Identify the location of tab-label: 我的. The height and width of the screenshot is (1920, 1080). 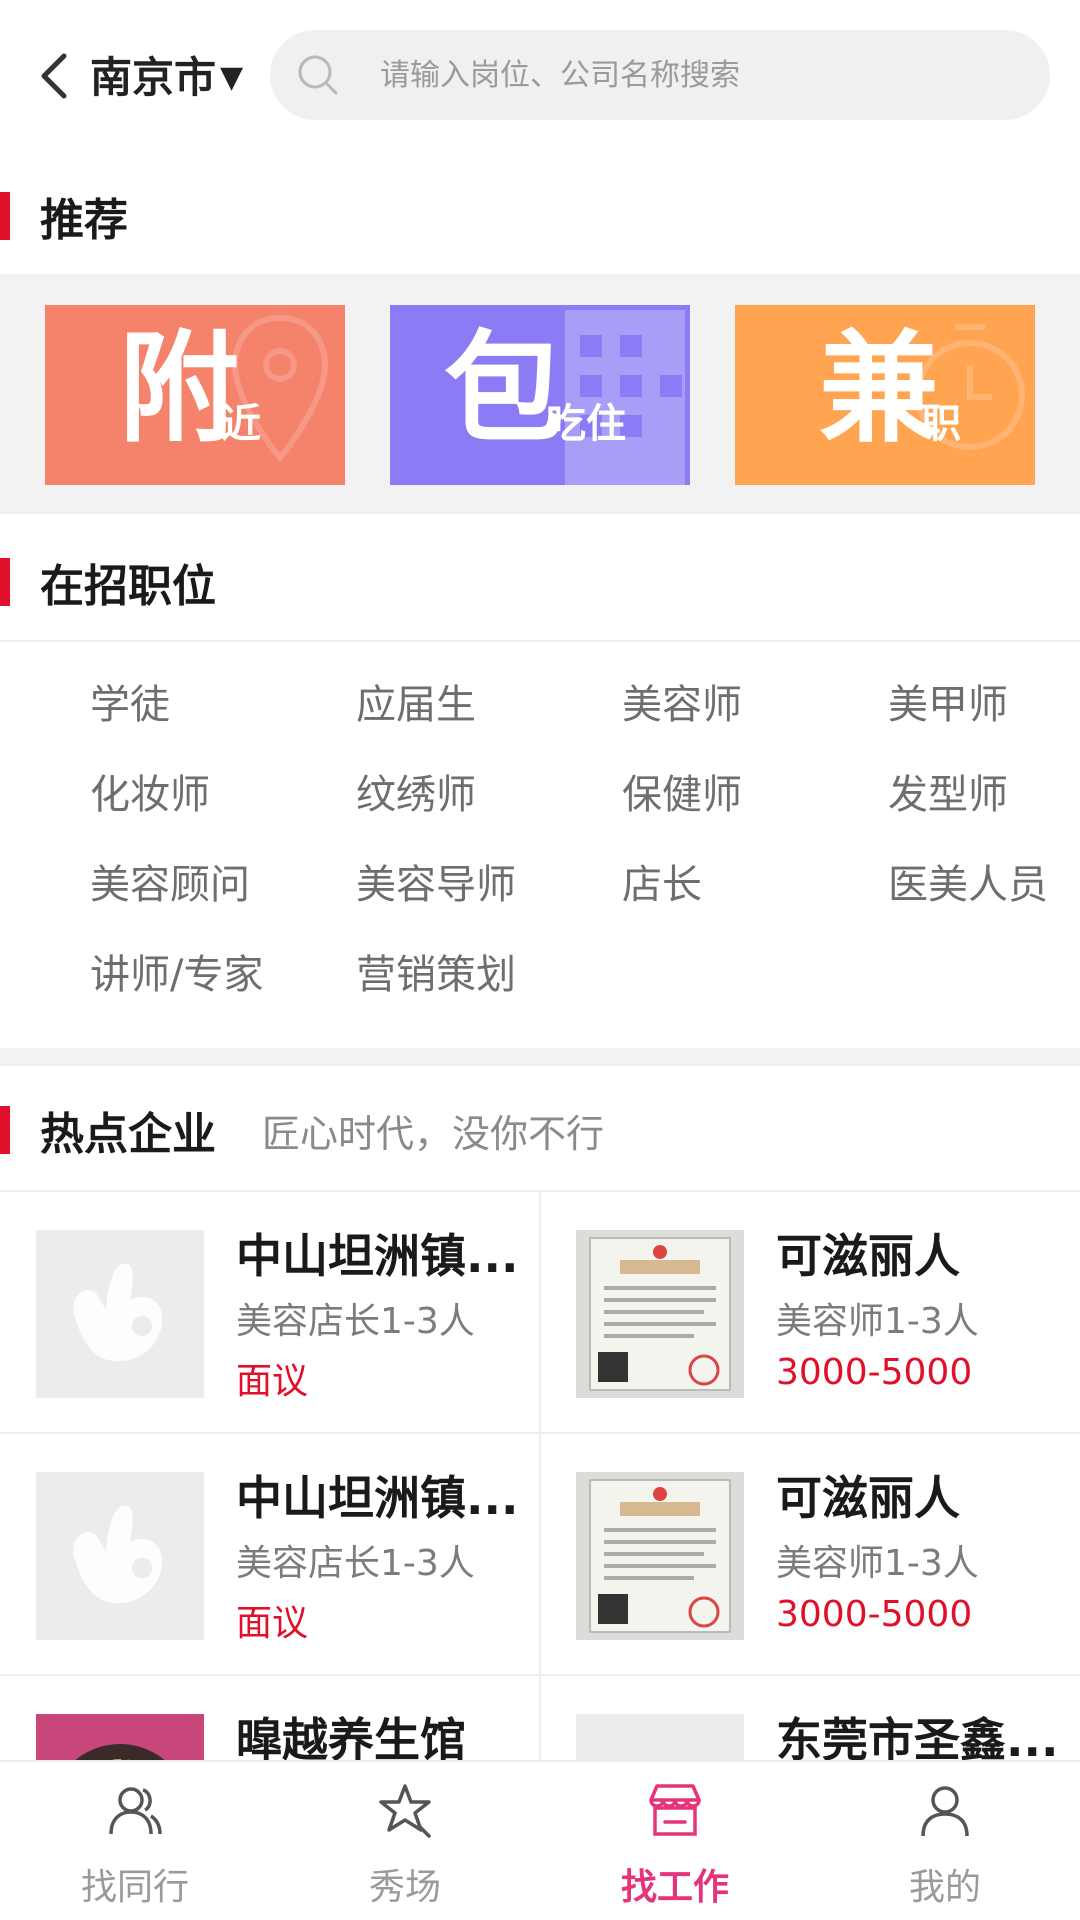
(944, 1887).